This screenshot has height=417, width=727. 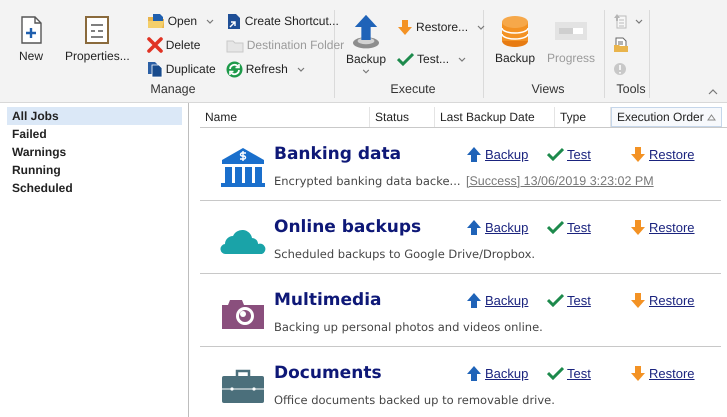 I want to click on exclamation-icon, so click(x=620, y=69).